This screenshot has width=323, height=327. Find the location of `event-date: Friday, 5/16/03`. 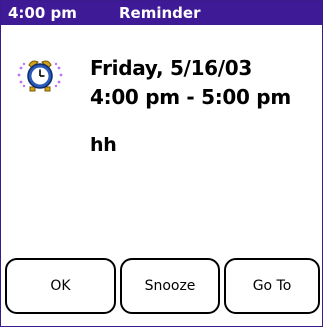

event-date: Friday, 5/16/03 is located at coordinates (171, 68).